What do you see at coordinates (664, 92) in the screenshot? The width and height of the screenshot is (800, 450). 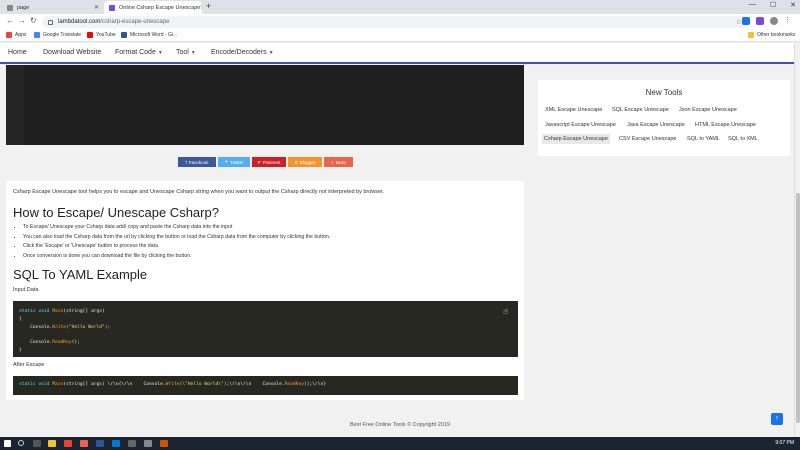 I see `new-tools-title: New Tools` at bounding box center [664, 92].